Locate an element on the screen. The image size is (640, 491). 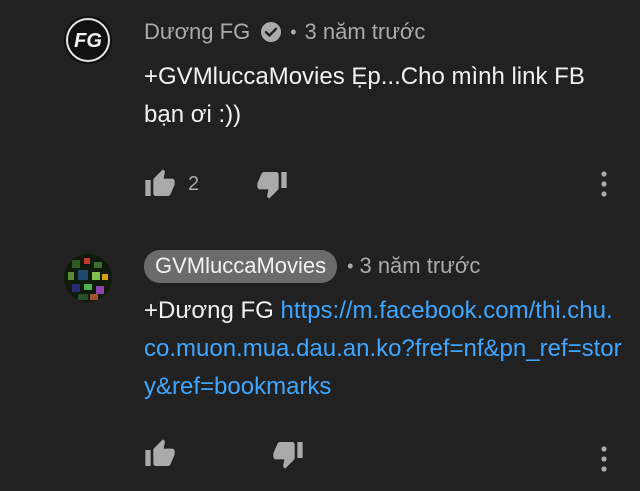
verified-check-icon is located at coordinates (271, 32).